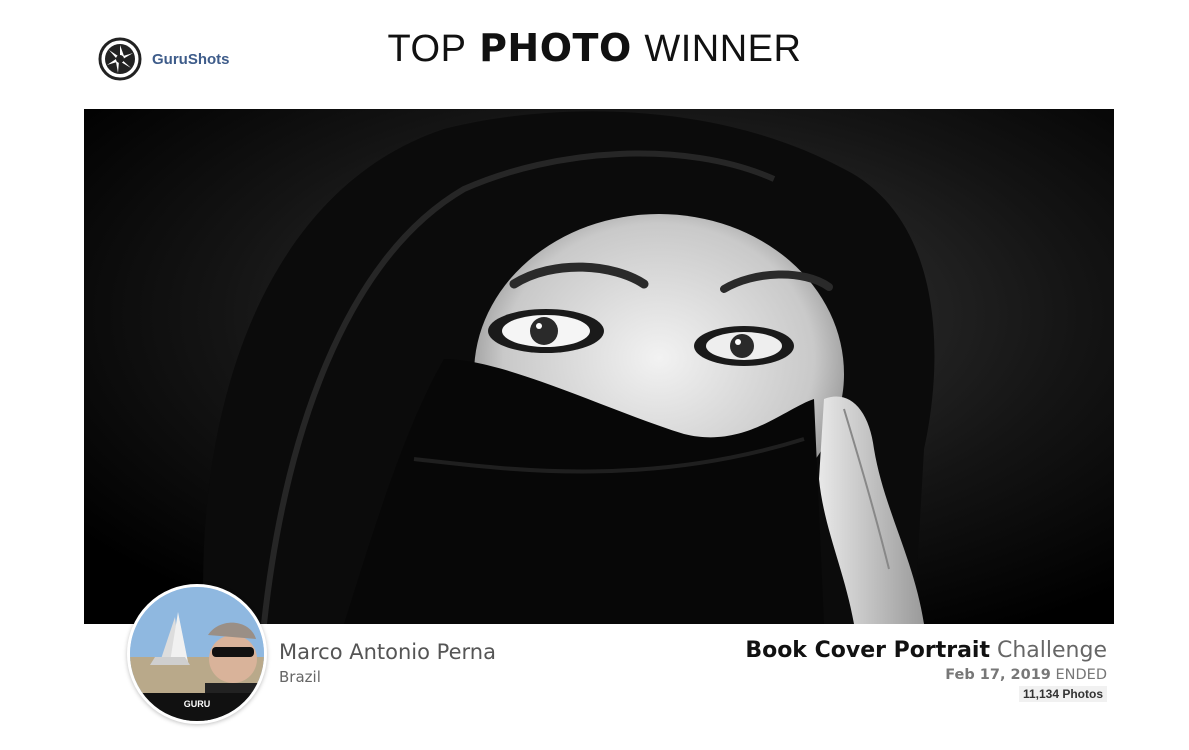 This screenshot has width=1189, height=750. What do you see at coordinates (555, 48) in the screenshot?
I see `title-photo: PHOTO` at bounding box center [555, 48].